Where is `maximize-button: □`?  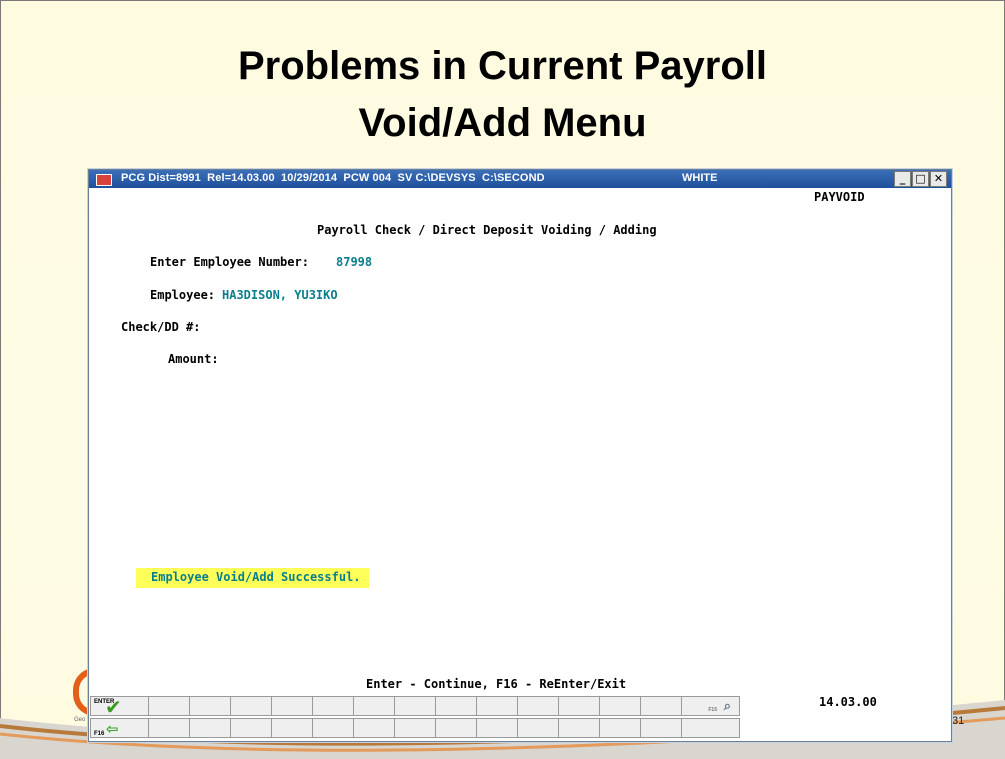 maximize-button: □ is located at coordinates (920, 179).